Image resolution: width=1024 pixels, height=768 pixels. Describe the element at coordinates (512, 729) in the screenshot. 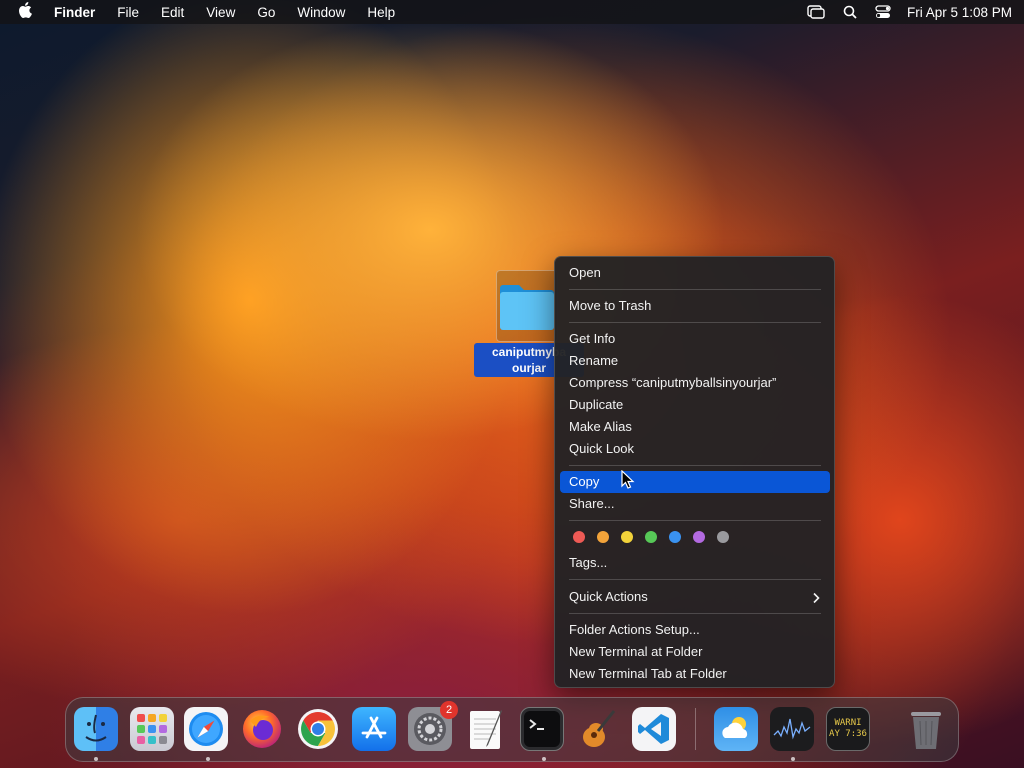

I see `dock: 2 WARNI AY 7:36` at that location.